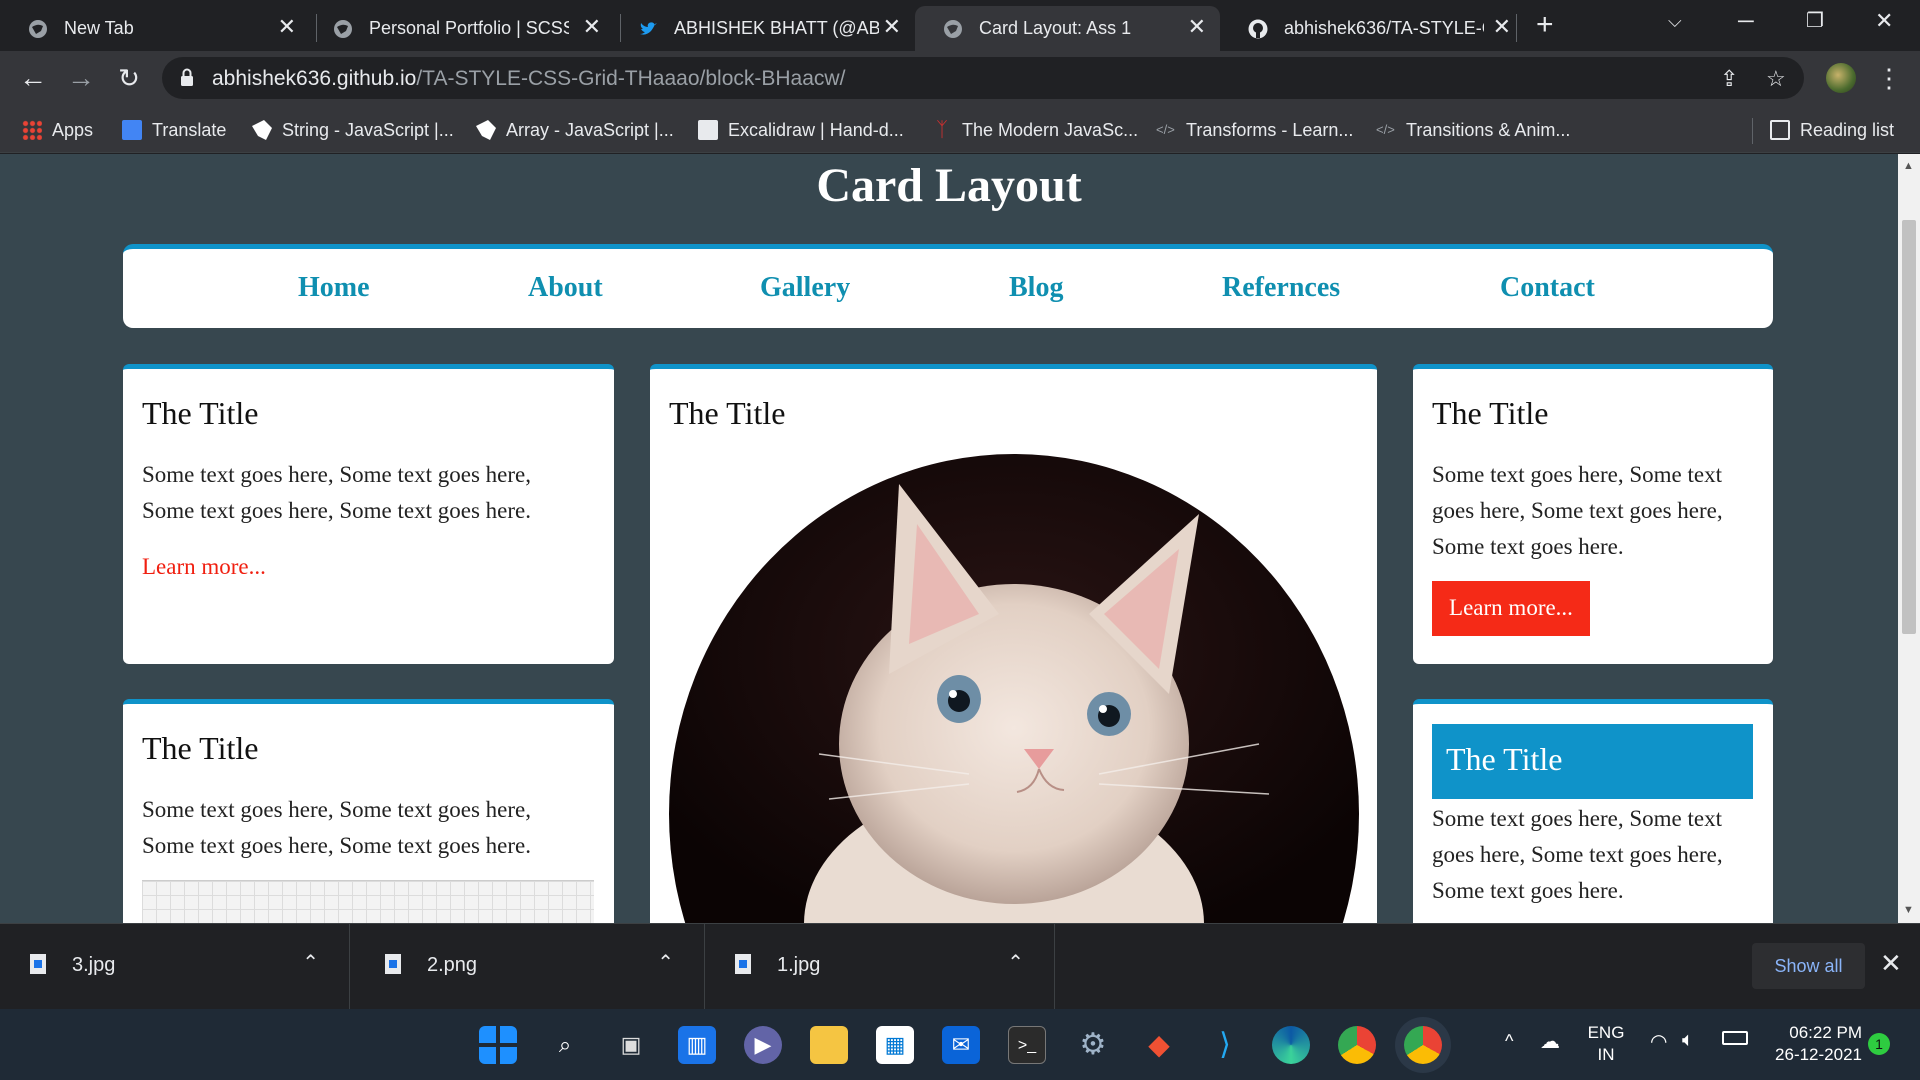 This screenshot has width=1920, height=1080. Describe the element at coordinates (880, 967) in the screenshot. I see `download-item: 1.jpg ⌃` at that location.